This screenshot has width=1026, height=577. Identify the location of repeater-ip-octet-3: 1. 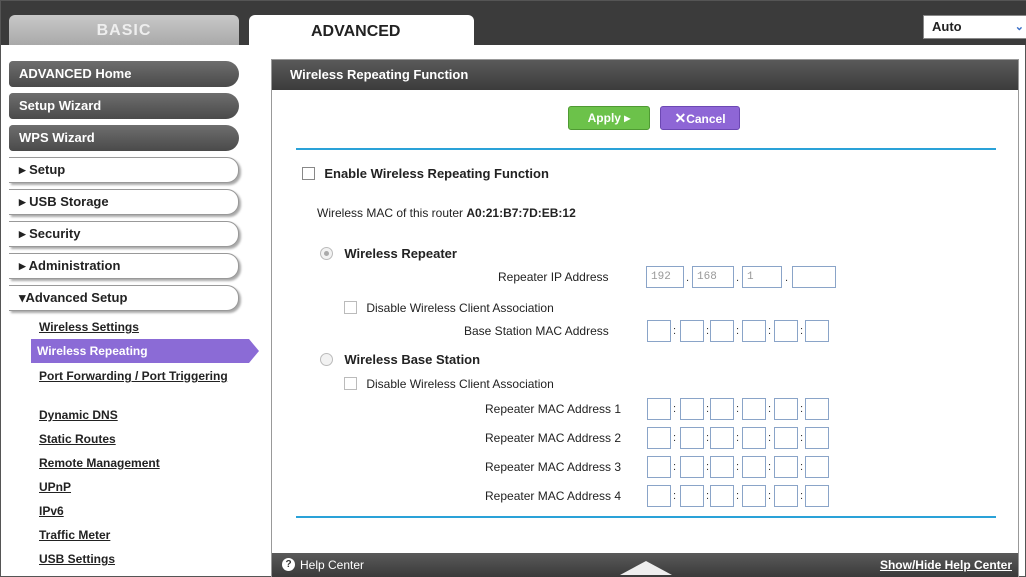
(762, 277).